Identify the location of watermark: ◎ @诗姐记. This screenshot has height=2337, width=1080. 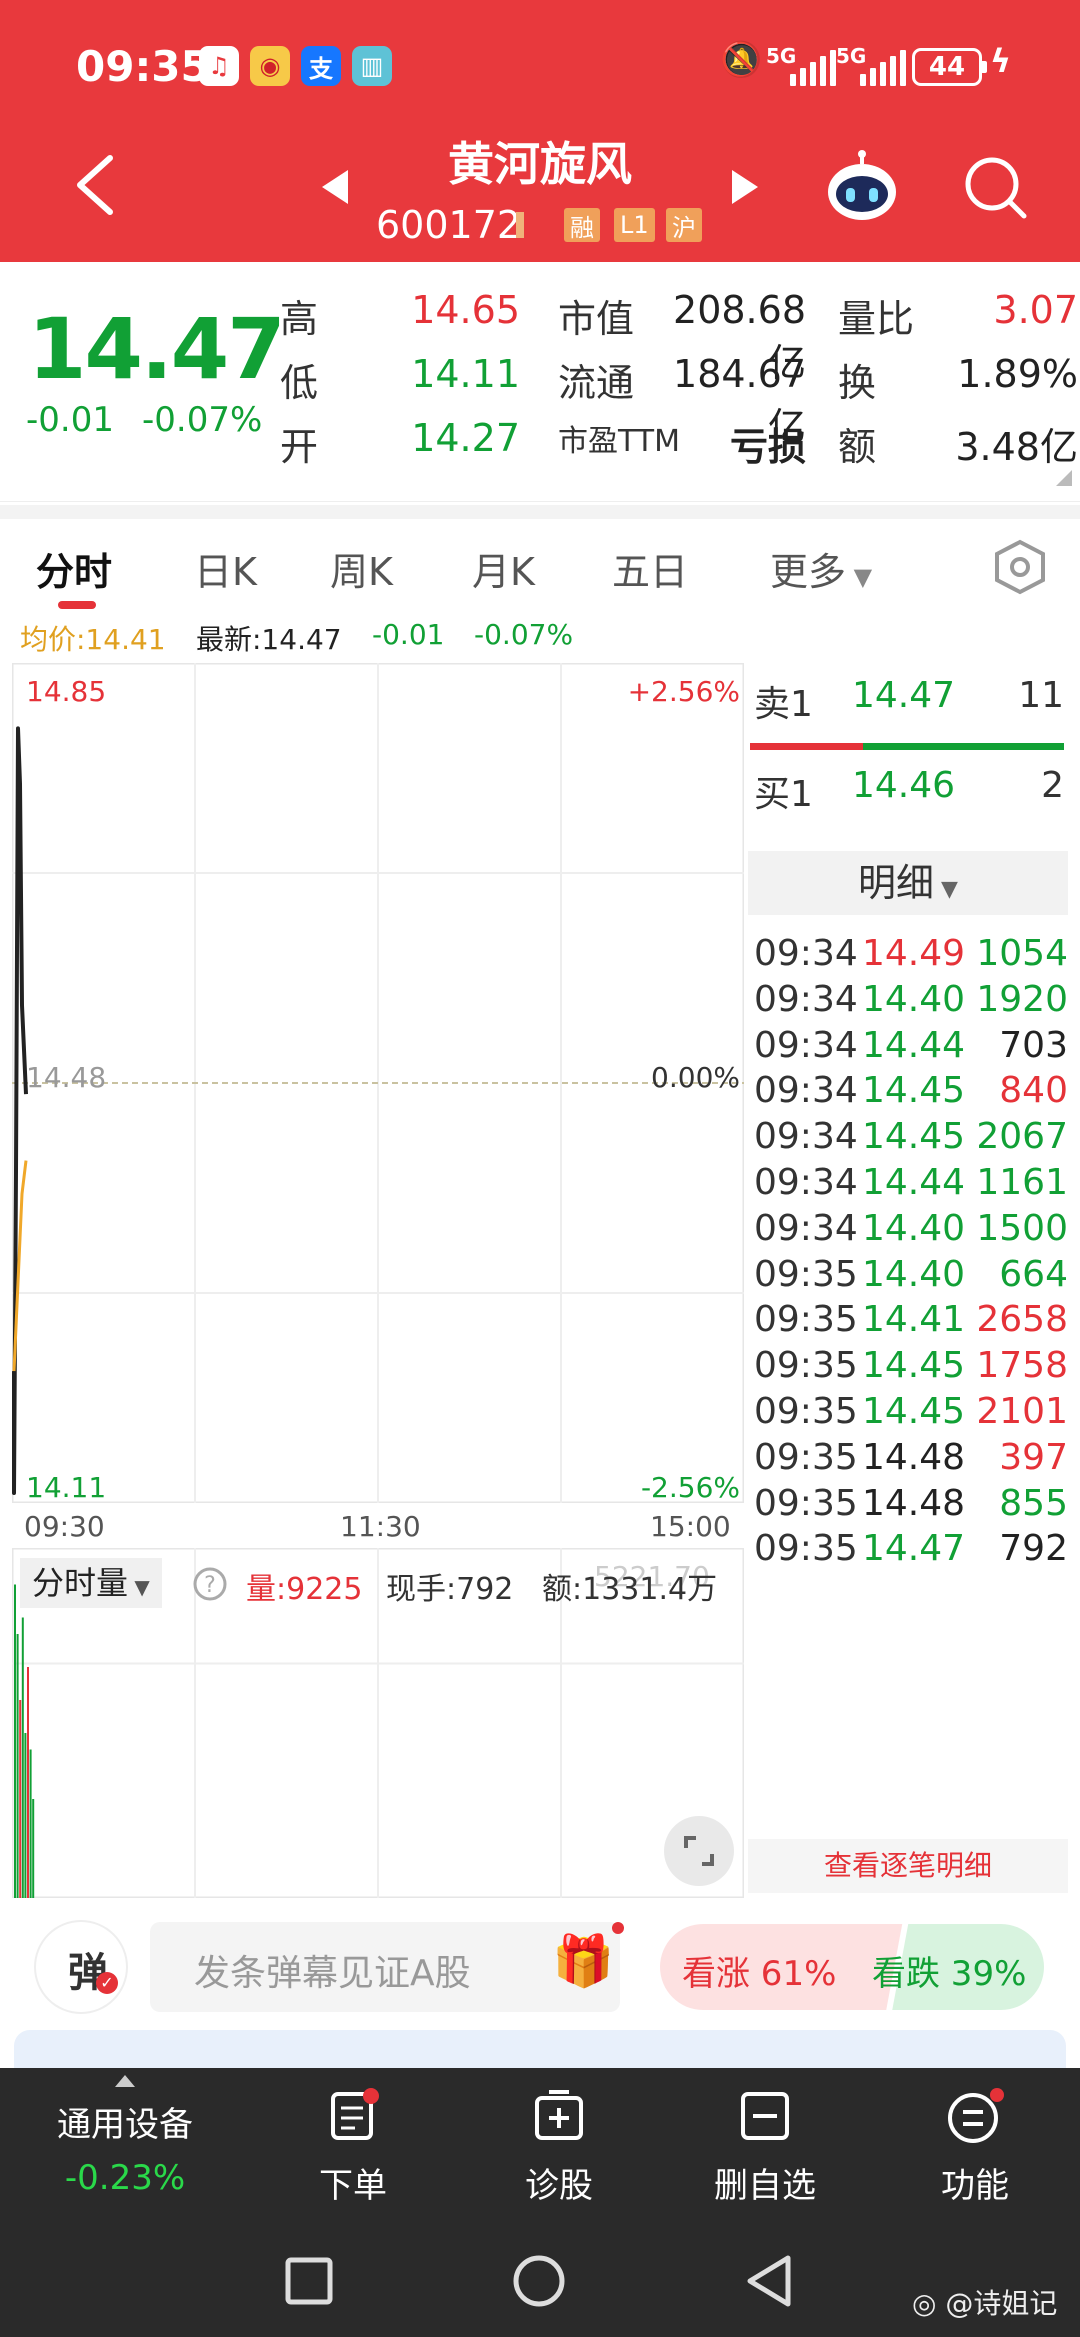
(984, 2302).